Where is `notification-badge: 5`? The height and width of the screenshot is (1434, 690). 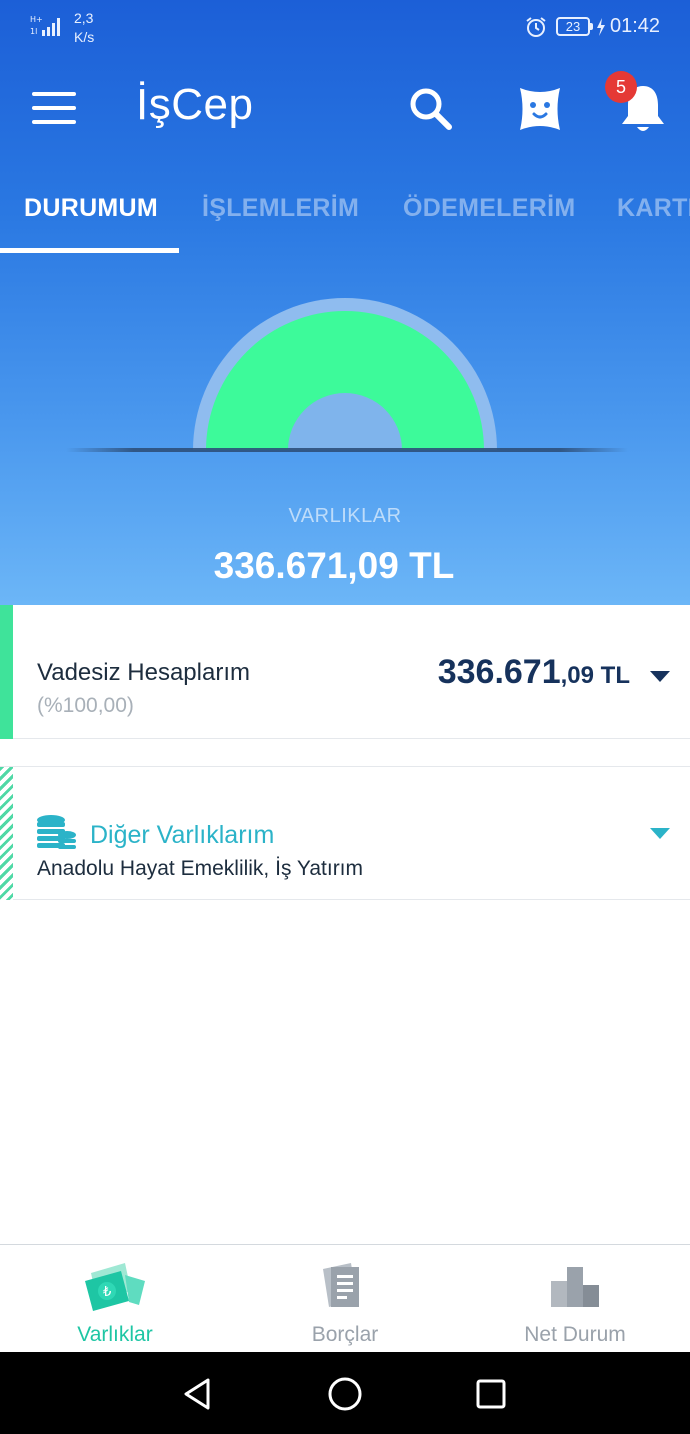
notification-badge: 5 is located at coordinates (621, 87).